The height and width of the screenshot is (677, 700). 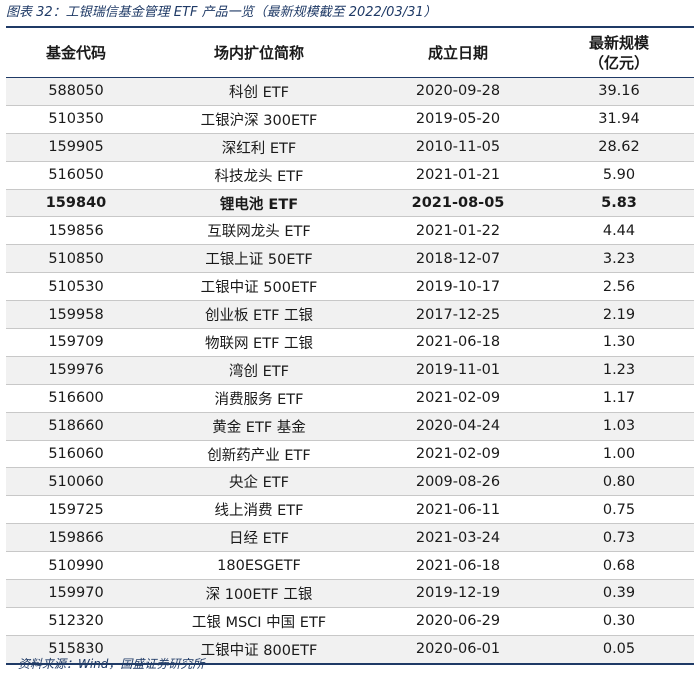 What do you see at coordinates (458, 426) in the screenshot?
I see `cell-date: 2020-04-24` at bounding box center [458, 426].